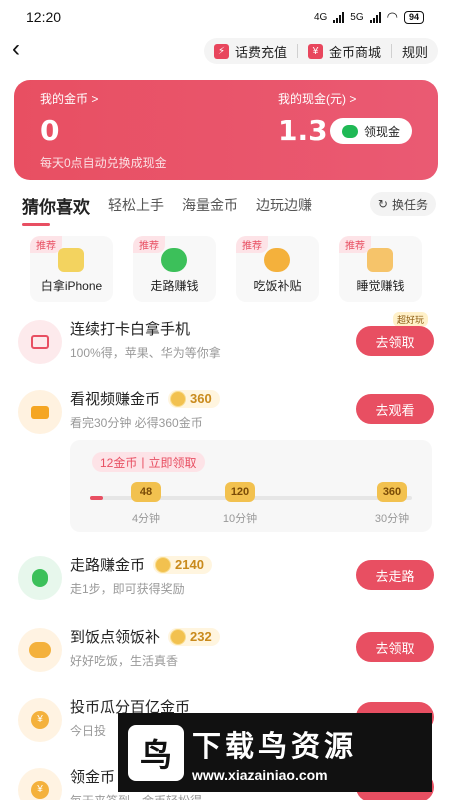 The height and width of the screenshot is (800, 450). I want to click on signal-icon, so click(339, 17).